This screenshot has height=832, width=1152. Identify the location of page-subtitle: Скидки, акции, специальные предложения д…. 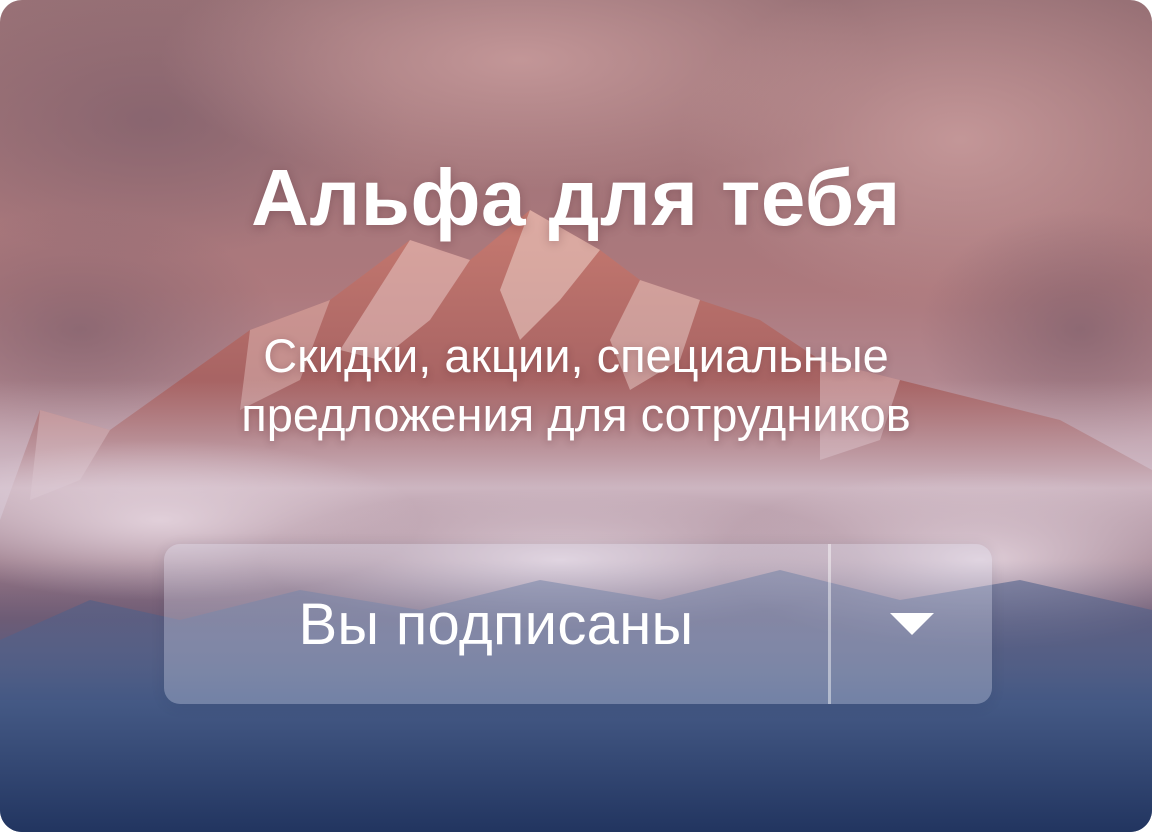
(576, 385).